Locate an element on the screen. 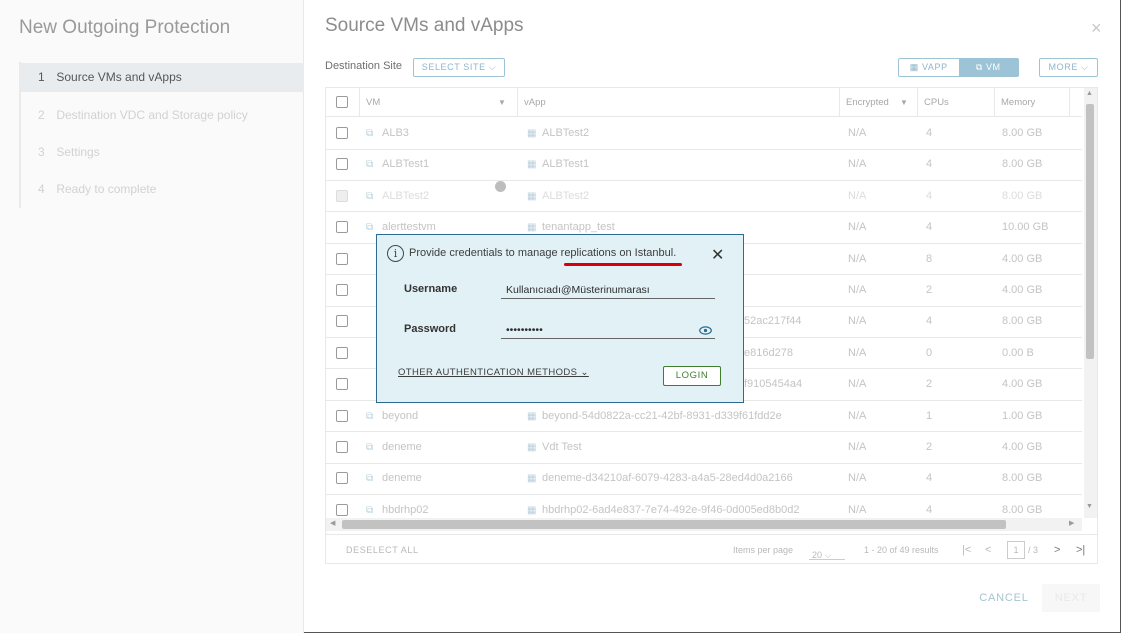 The width and height of the screenshot is (1121, 633). more-button: MORE ⌵ is located at coordinates (1068, 67).